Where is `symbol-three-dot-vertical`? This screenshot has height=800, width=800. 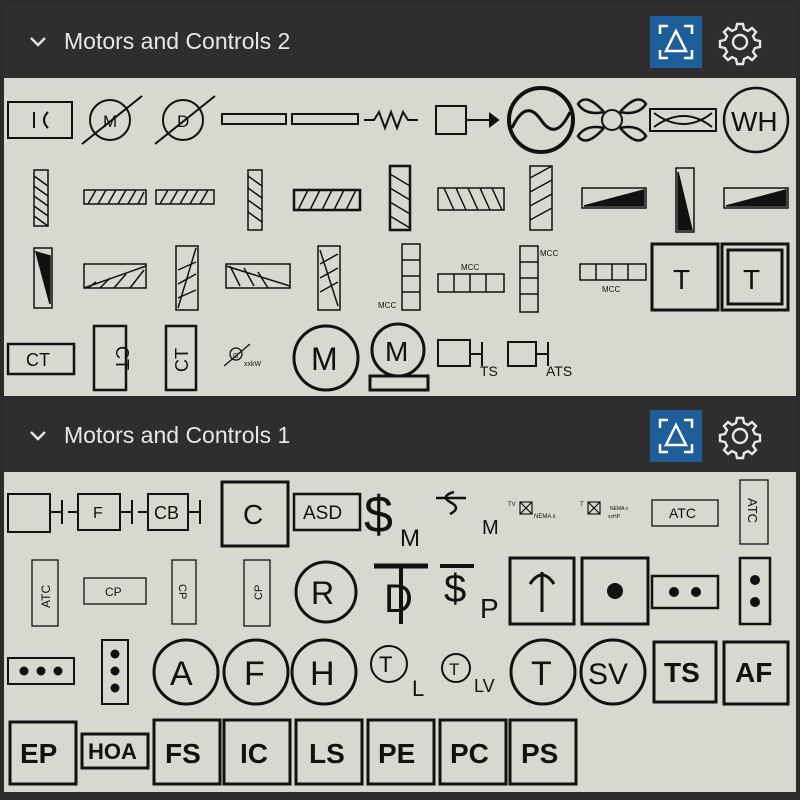 symbol-three-dot-vertical is located at coordinates (115, 672).